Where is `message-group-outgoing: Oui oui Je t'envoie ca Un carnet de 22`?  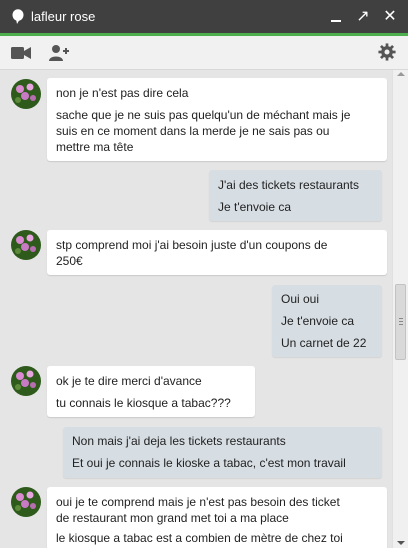
message-group-outgoing: Oui oui Je t'envoie ca Un carnet de 22 is located at coordinates (327, 321).